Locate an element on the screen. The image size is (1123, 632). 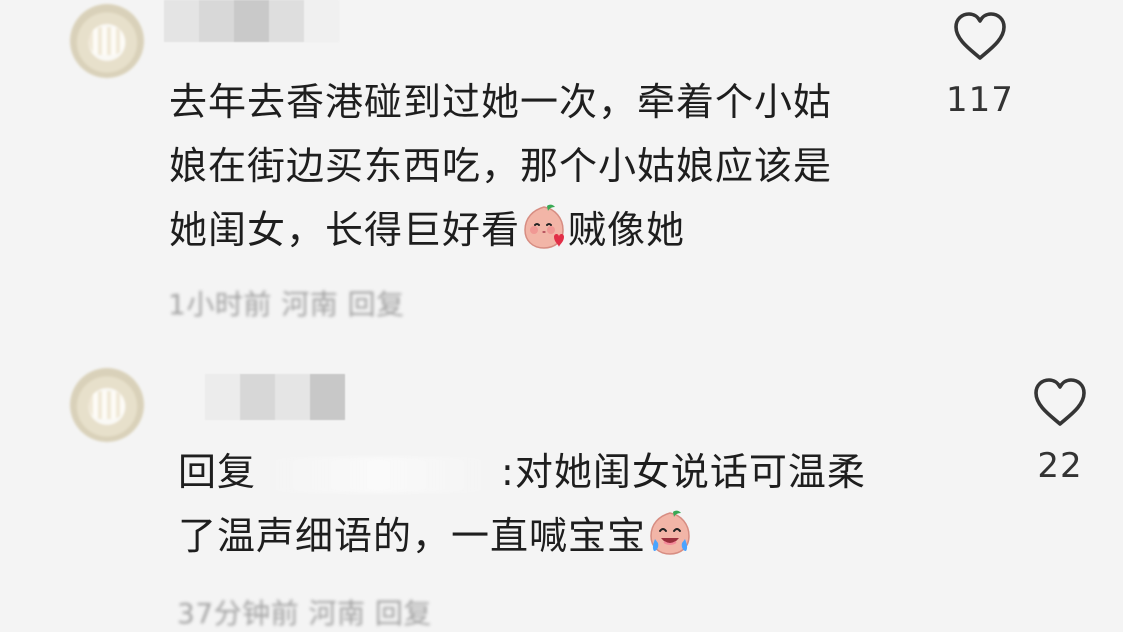
comment-text-part: 贼像她 is located at coordinates (627, 230).